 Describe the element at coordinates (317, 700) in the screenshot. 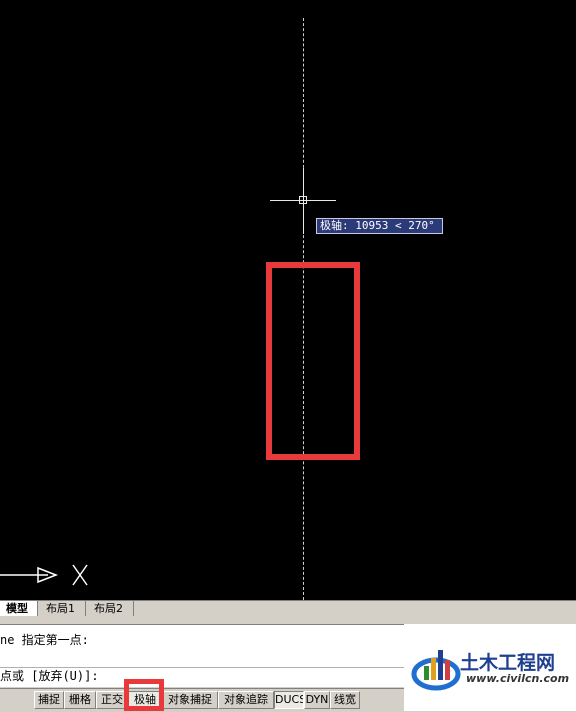

I see `dyn-button: DYN` at that location.